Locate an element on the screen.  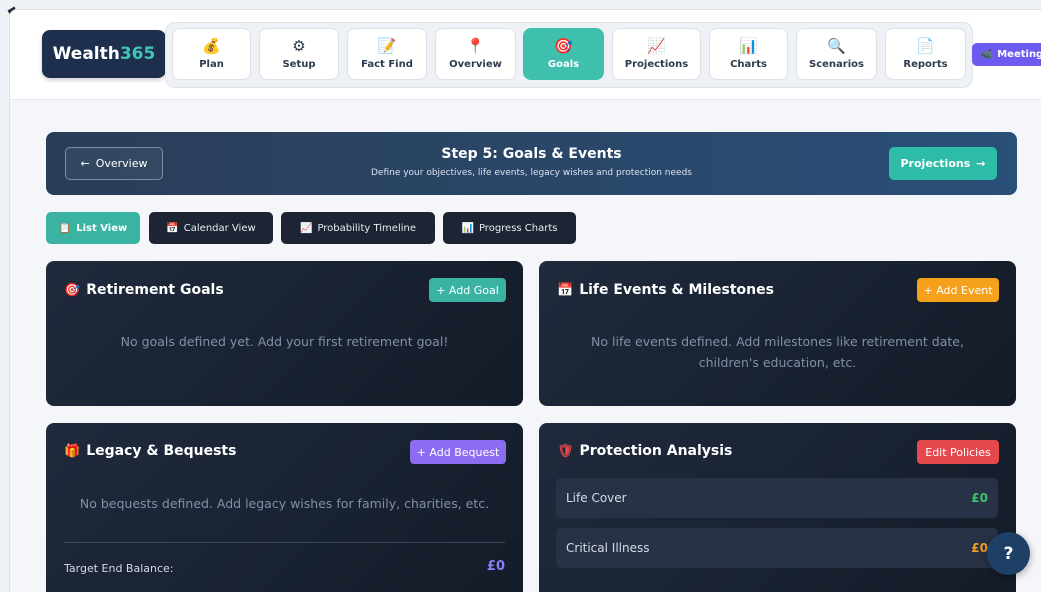
nav-tab-label: Goals is located at coordinates (563, 64).